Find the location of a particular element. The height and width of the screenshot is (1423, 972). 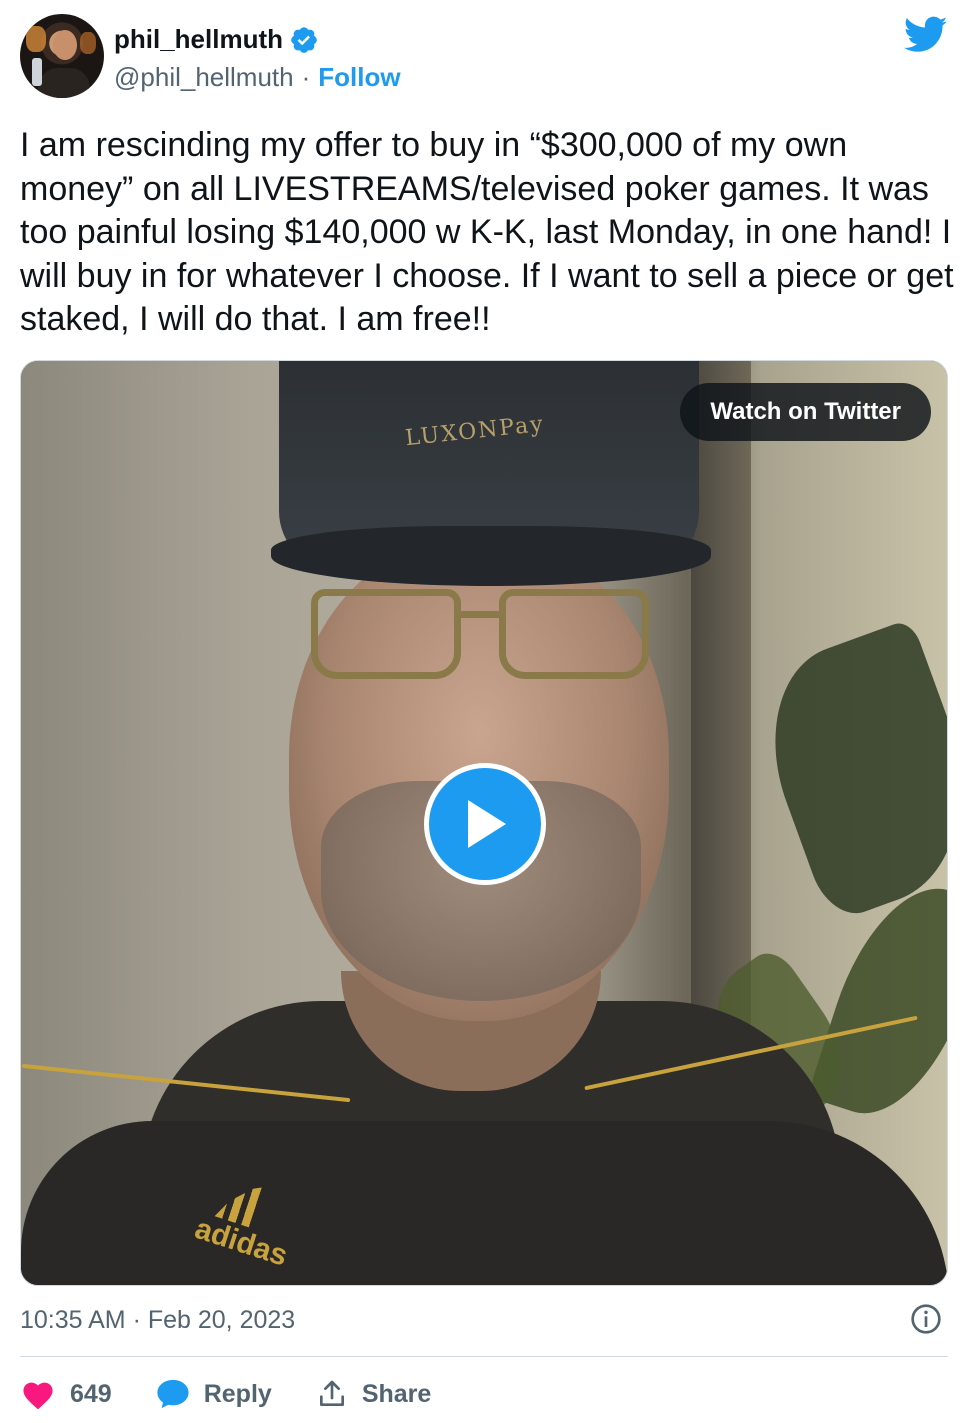

avatar-face is located at coordinates (65, 45).